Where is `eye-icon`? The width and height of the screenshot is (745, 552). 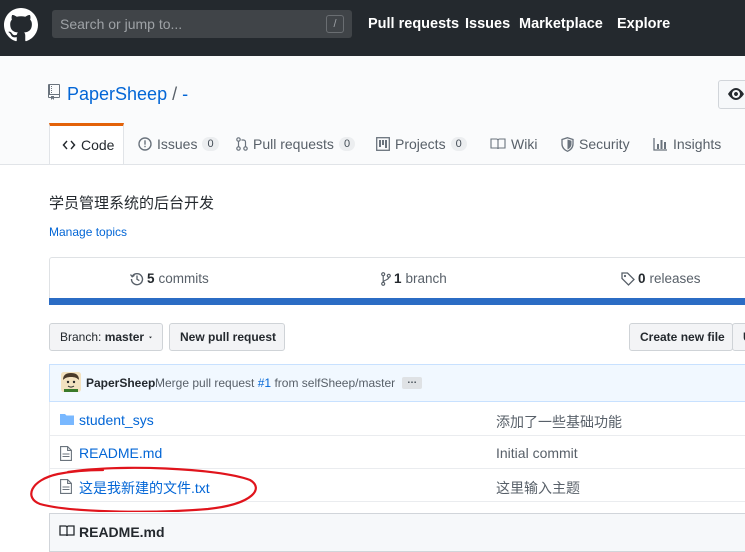 eye-icon is located at coordinates (736, 94).